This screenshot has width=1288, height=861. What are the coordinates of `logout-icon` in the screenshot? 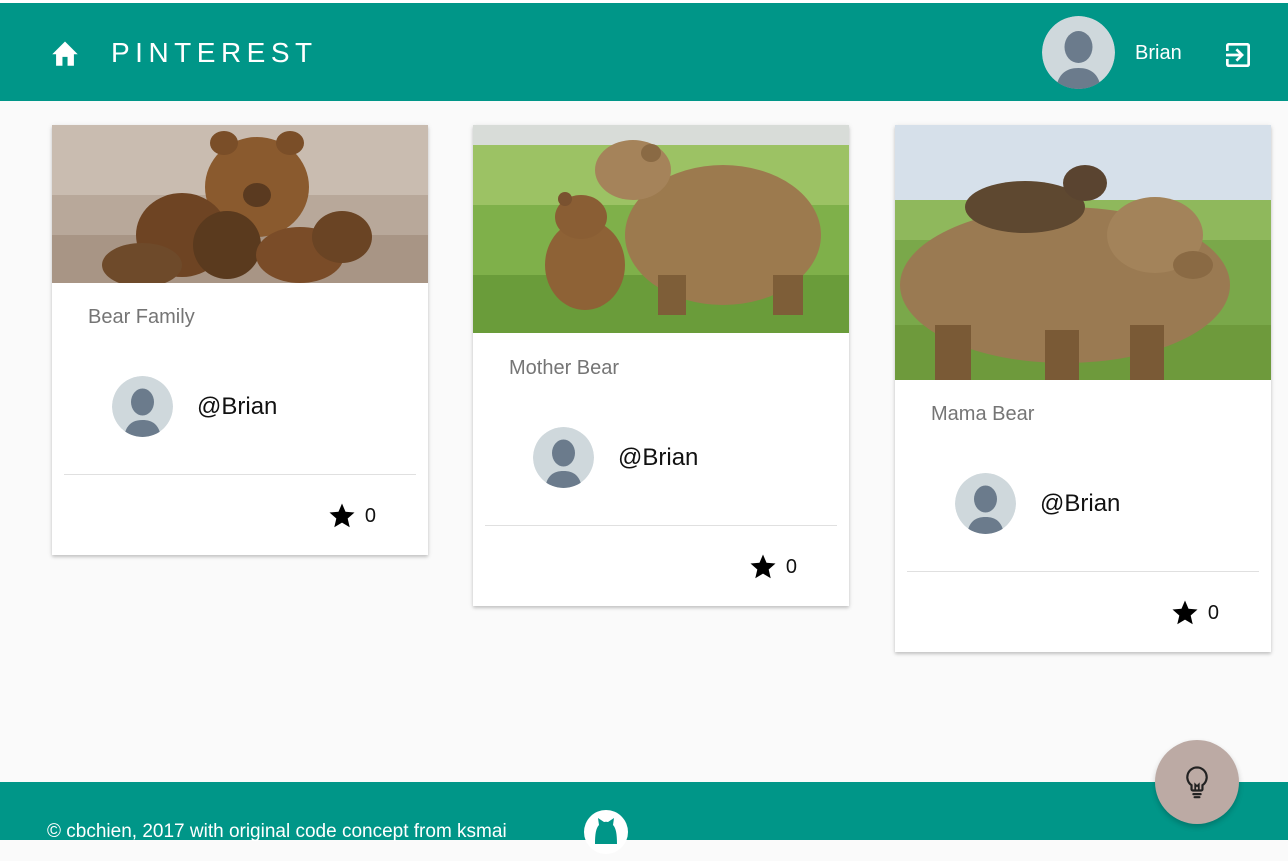 It's located at (1238, 55).